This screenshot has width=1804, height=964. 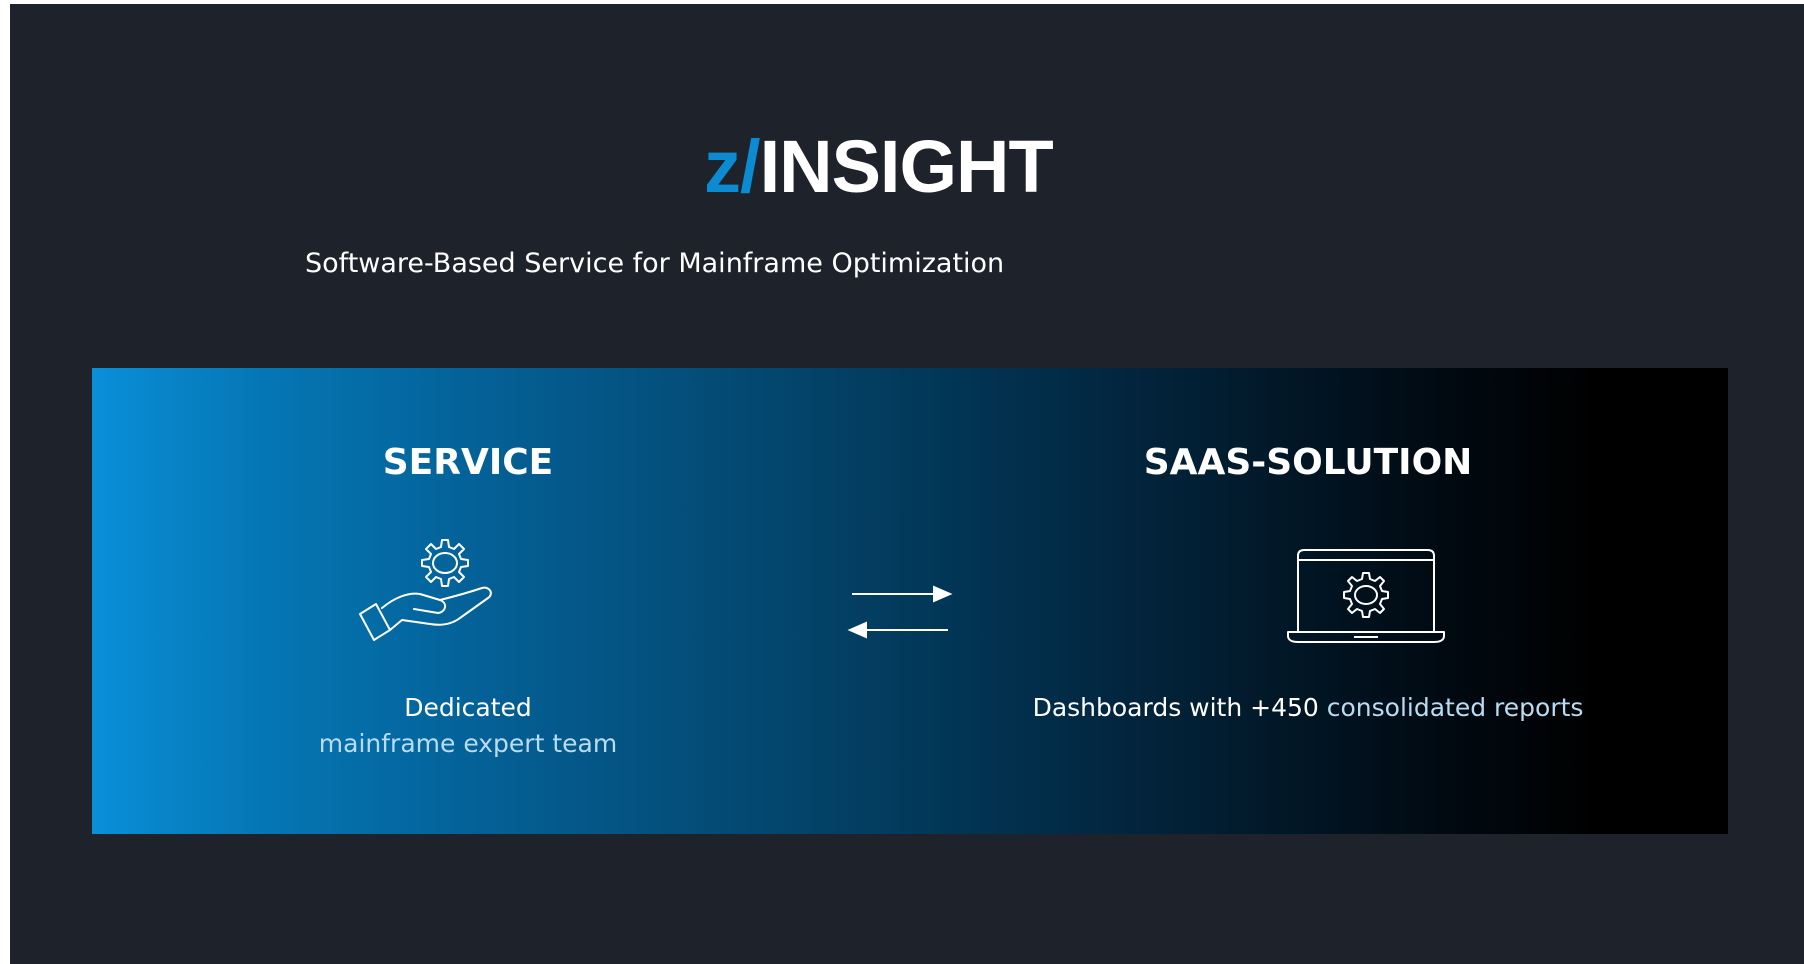 I want to click on laptop-gear-icon, so click(x=1366, y=596).